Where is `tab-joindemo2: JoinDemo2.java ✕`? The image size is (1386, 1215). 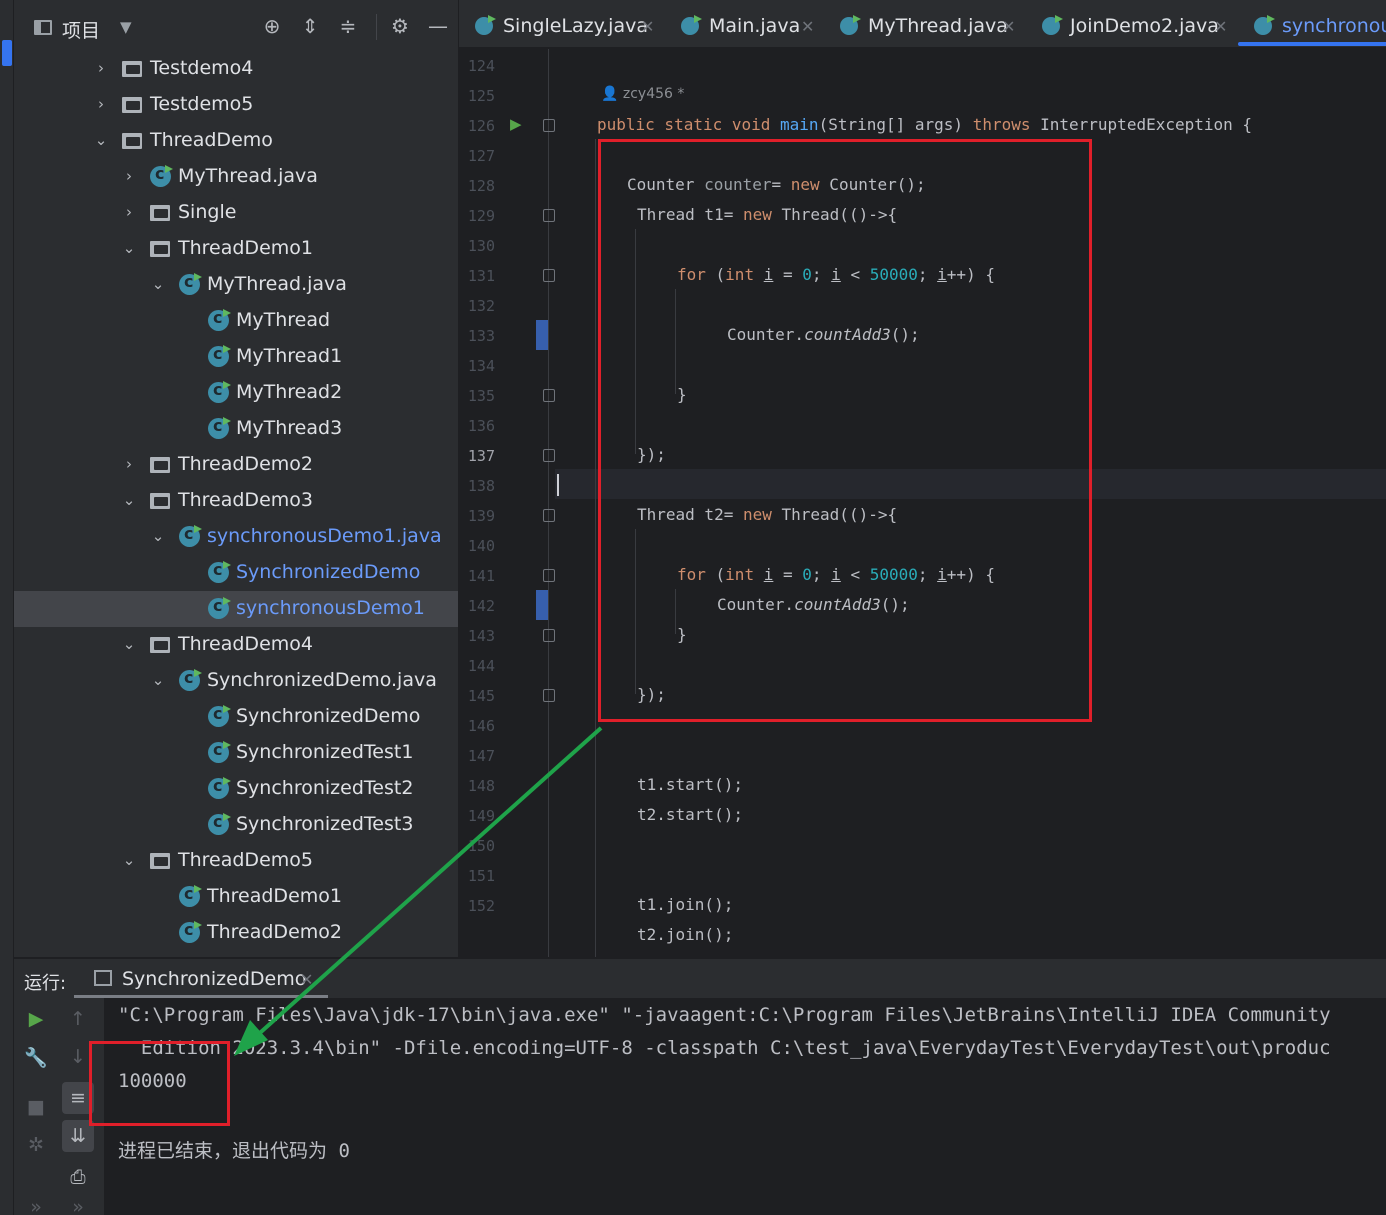
tab-joindemo2: JoinDemo2.java ✕ is located at coordinates (1131, 23).